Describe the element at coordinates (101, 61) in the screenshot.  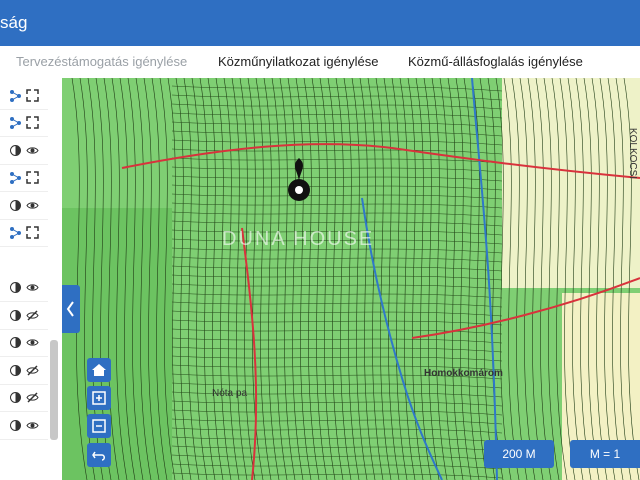
I see `tab-tervezestamogatas: Tervezéstámogatás igénylése` at that location.